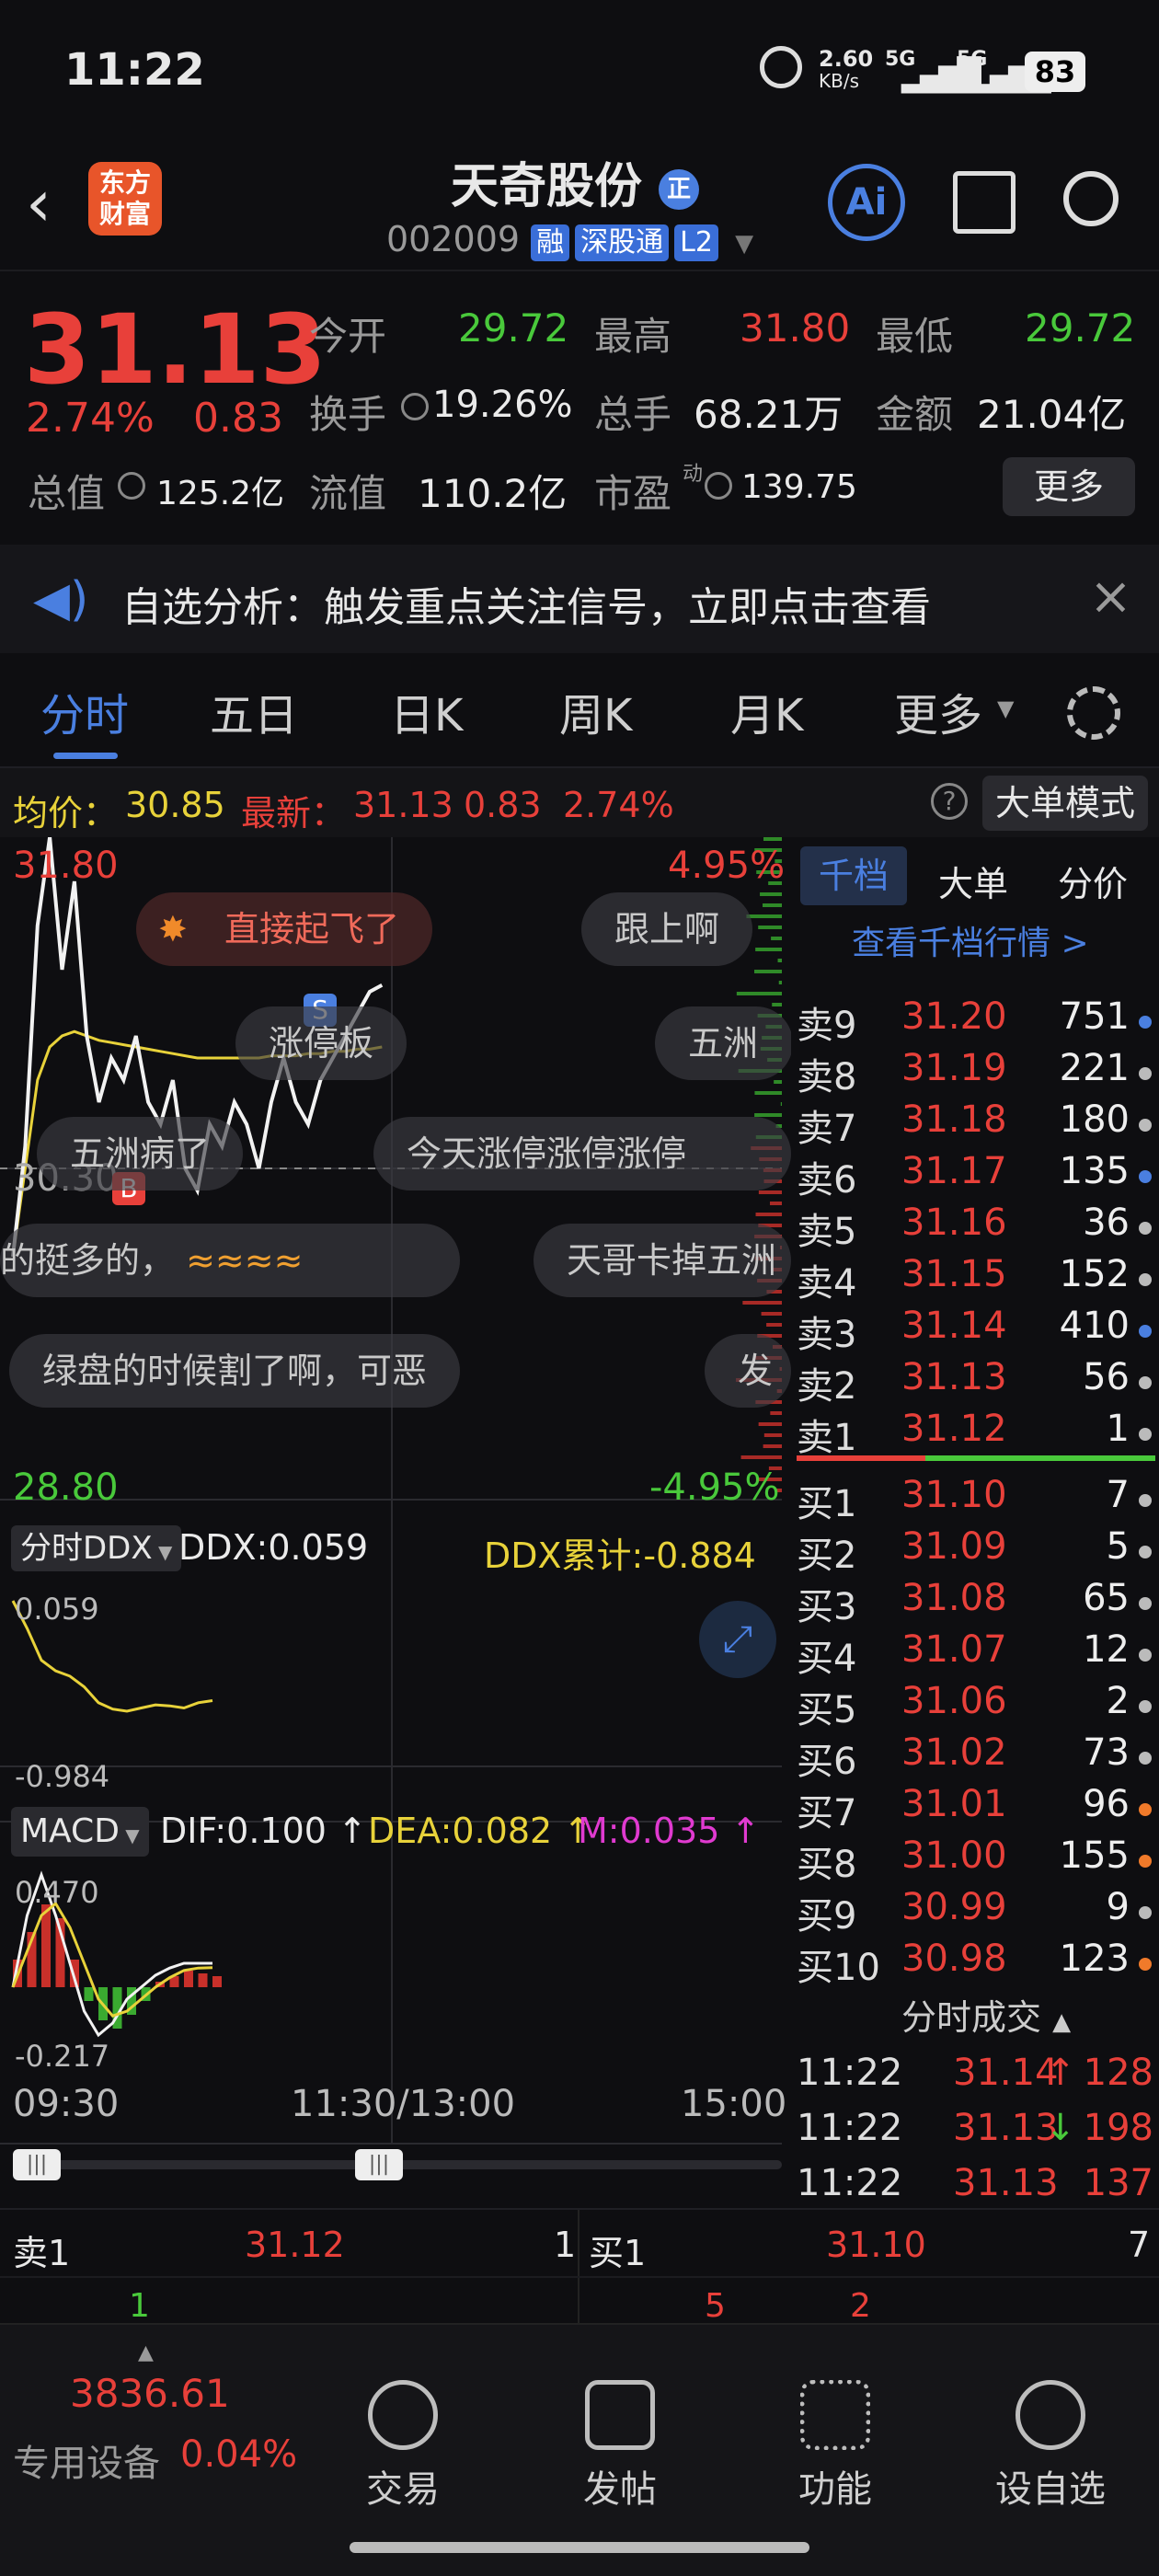  I want to click on danmaku-item: 五洲, so click(724, 1043).